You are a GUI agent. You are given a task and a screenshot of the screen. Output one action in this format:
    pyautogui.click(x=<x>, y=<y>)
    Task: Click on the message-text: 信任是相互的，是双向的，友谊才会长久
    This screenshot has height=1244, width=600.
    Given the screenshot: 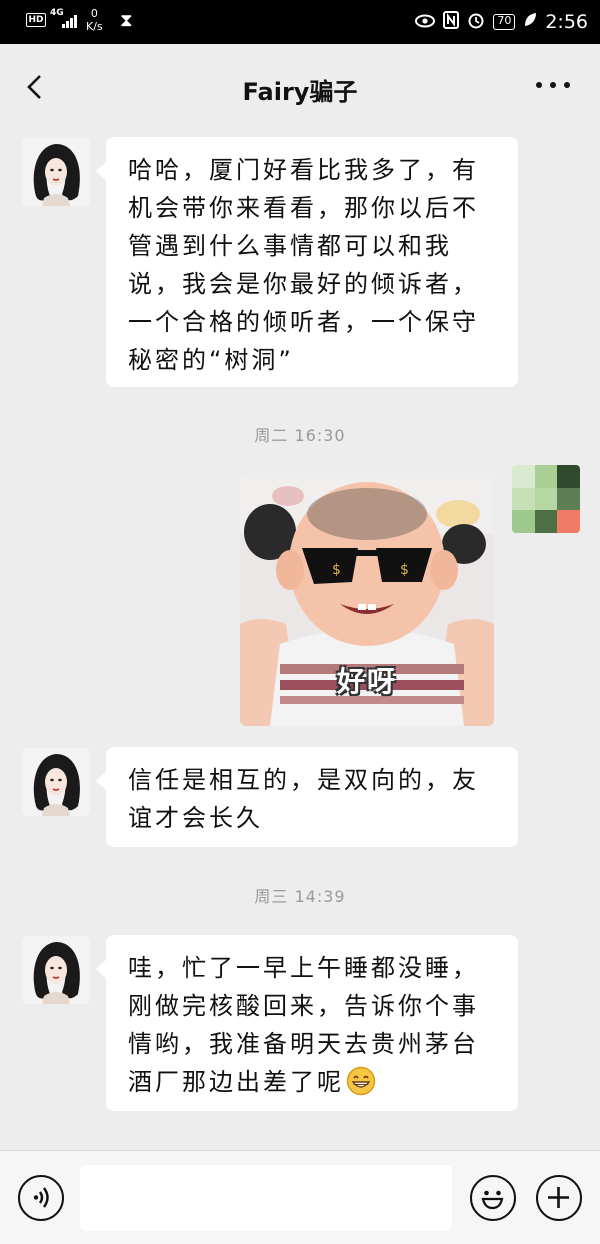 What is the action you would take?
    pyautogui.click(x=303, y=799)
    